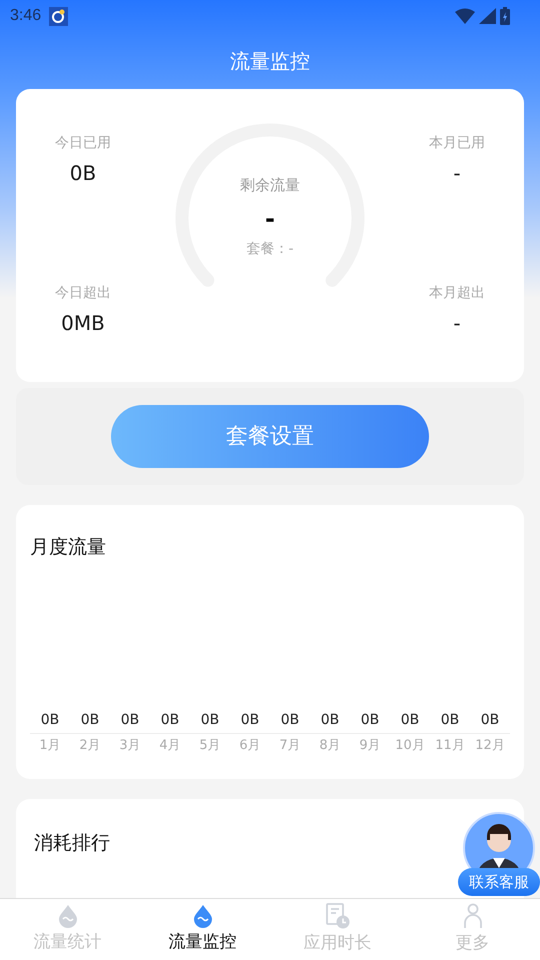 The image size is (540, 960). Describe the element at coordinates (490, 745) in the screenshot. I see `month-label: 12月` at that location.